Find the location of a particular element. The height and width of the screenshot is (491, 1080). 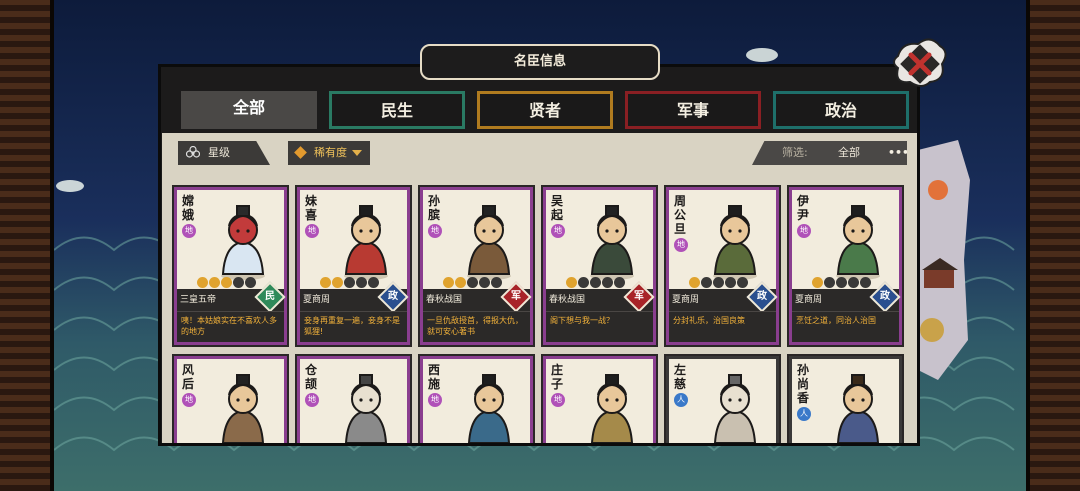

official-name: 孙尚香 is located at coordinates (803, 384).